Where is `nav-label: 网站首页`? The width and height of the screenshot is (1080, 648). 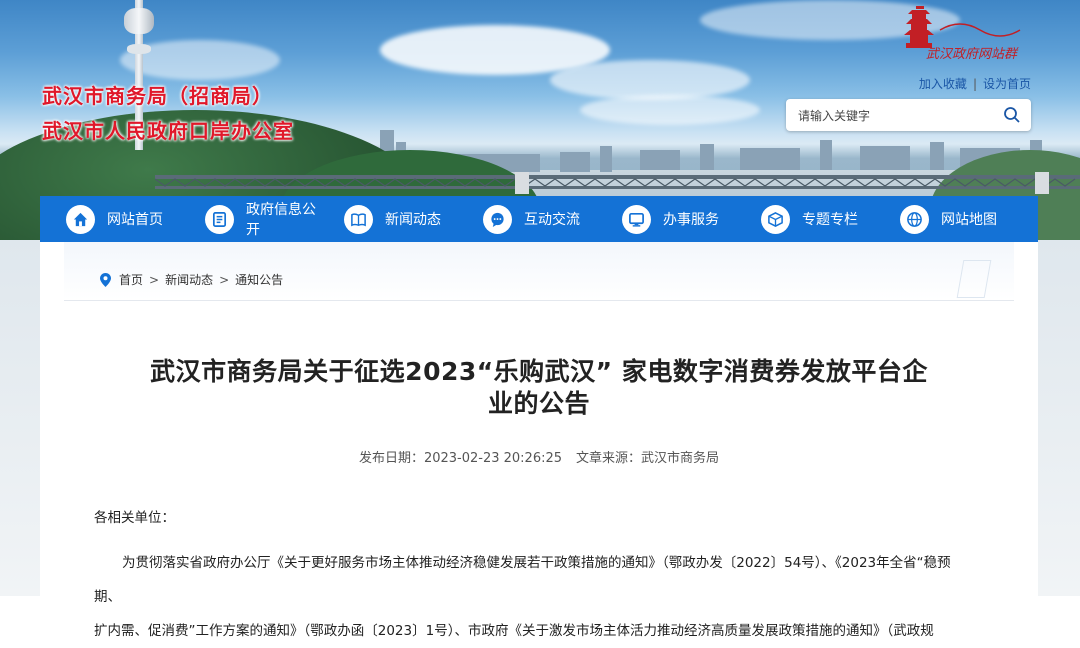
nav-label: 网站首页 is located at coordinates (135, 220).